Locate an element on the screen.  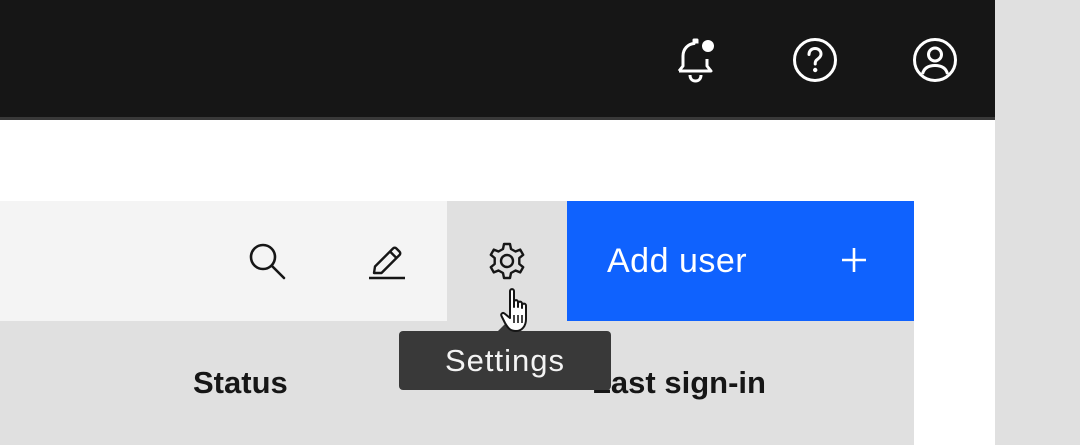
help-icon is located at coordinates (815, 60).